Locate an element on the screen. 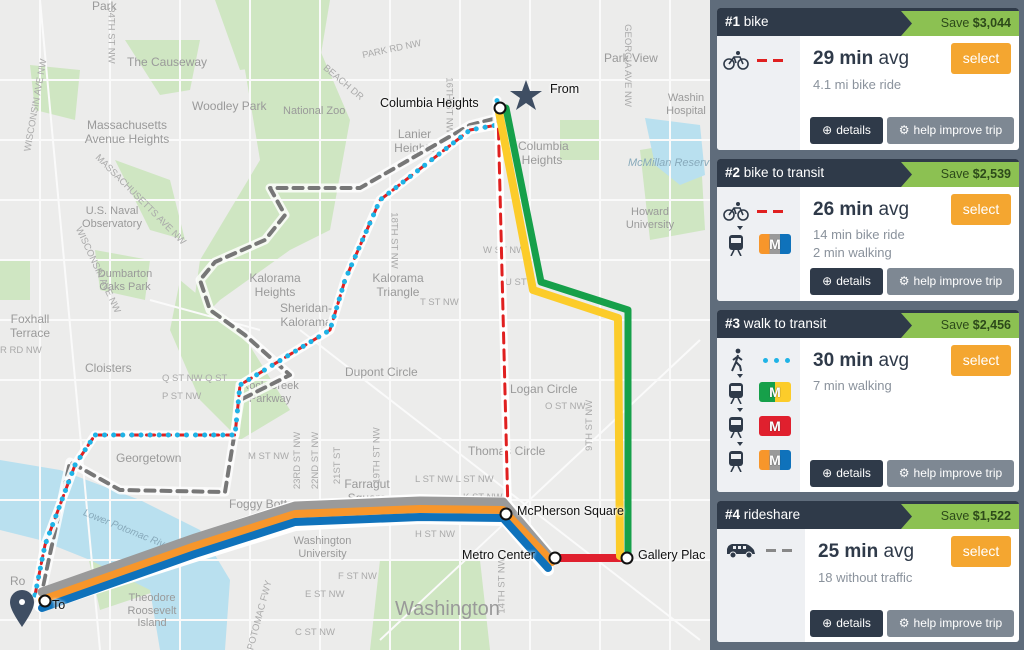 This screenshot has height=650, width=1024. trip-header: #2 bike to transit Save $2,539 is located at coordinates (868, 173).